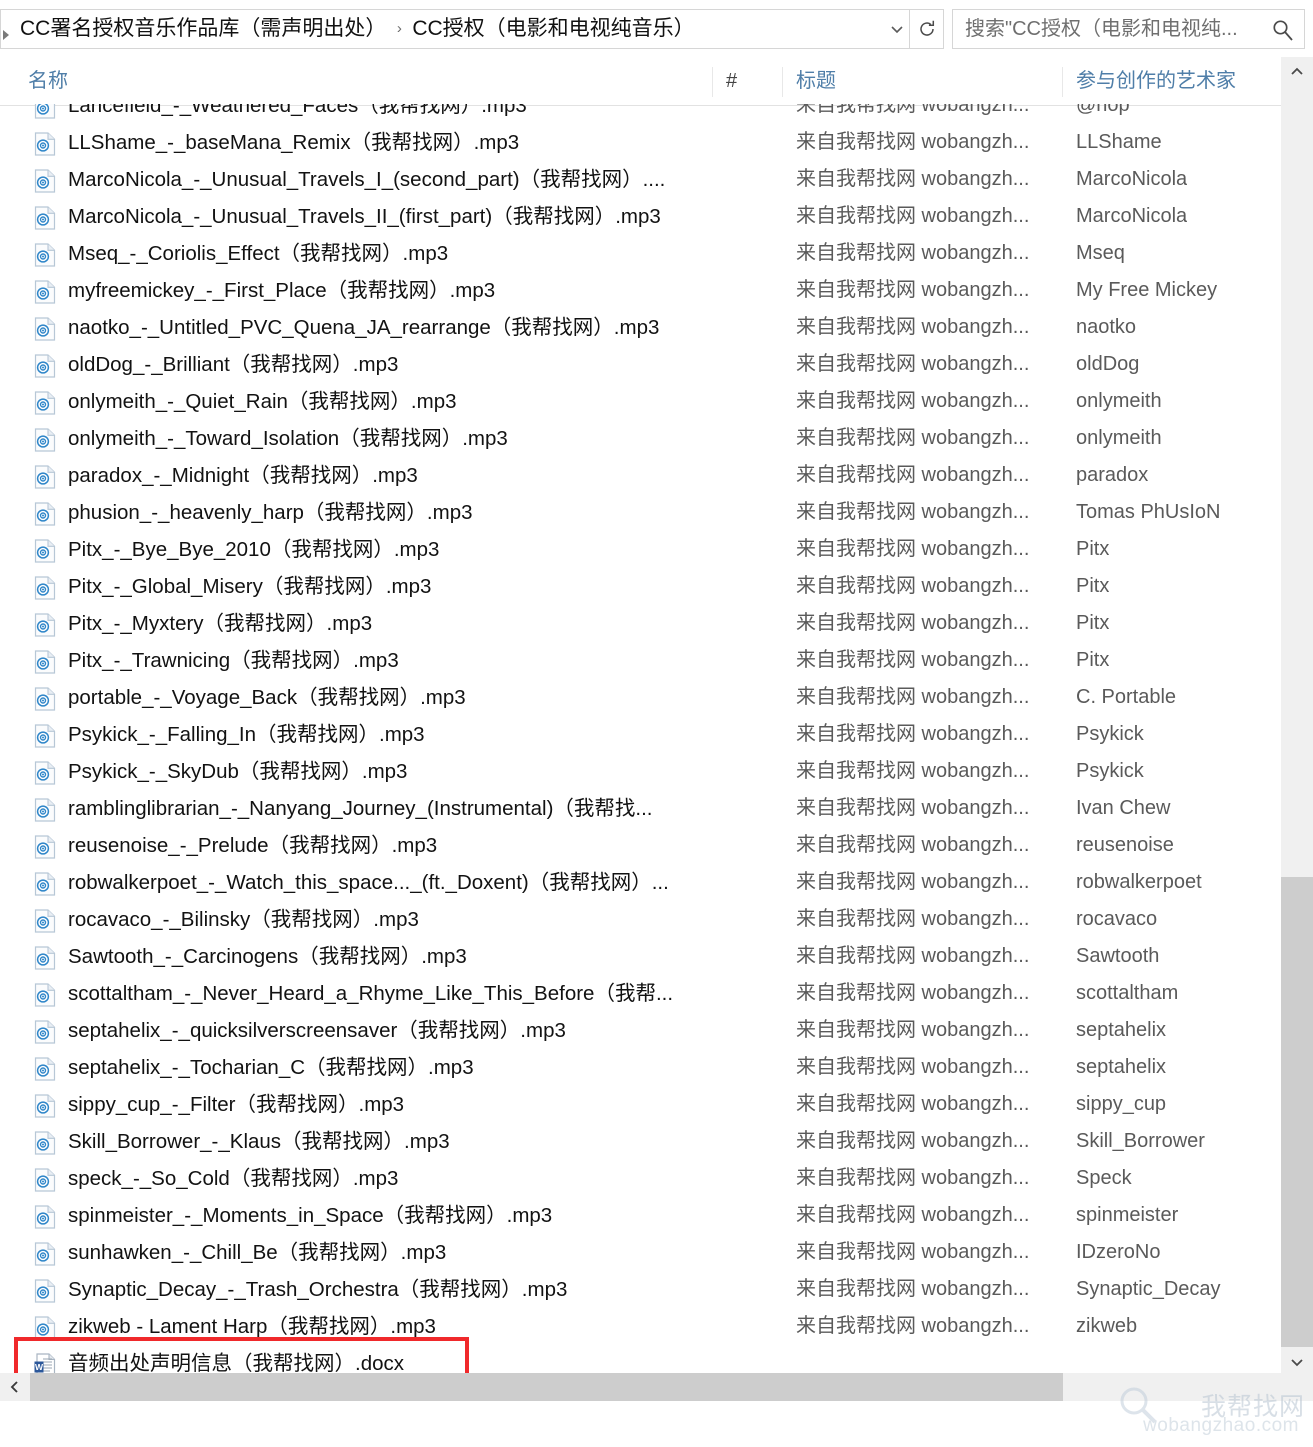 This screenshot has width=1313, height=1447. Describe the element at coordinates (267, 697) in the screenshot. I see `file-name: portable_-_Voyage_Back（我帮找网）.mp3` at that location.